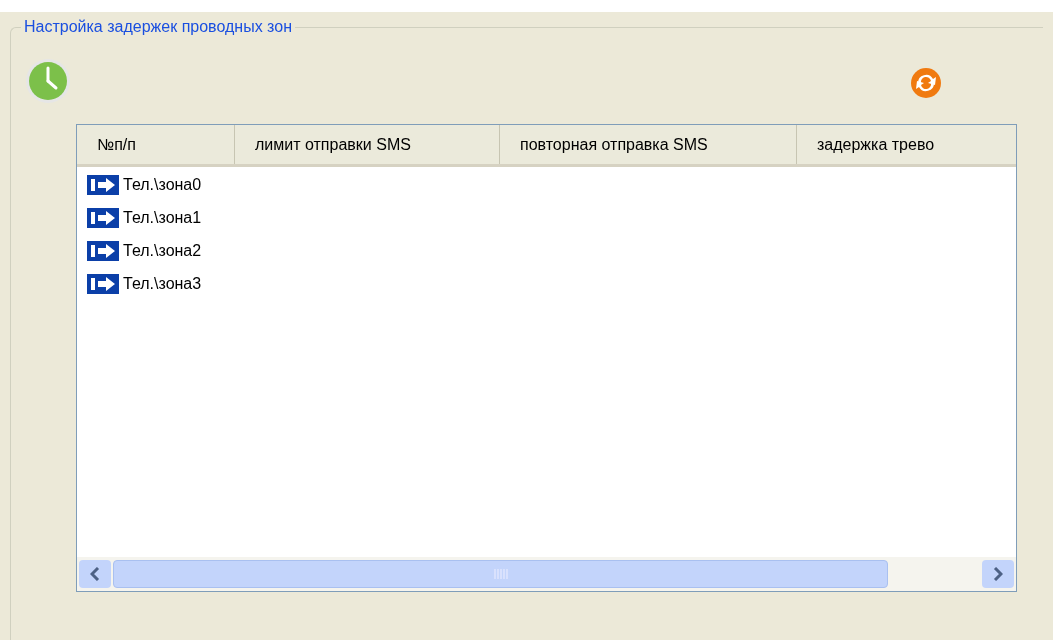 The width and height of the screenshot is (1053, 640). What do you see at coordinates (500, 574) in the screenshot?
I see `scroll-thumb` at bounding box center [500, 574].